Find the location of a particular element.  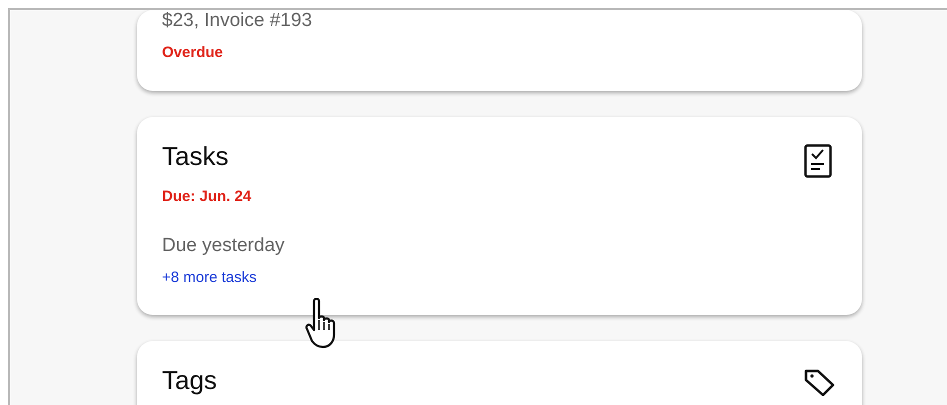

more-link: +8 more tasks is located at coordinates (209, 277).